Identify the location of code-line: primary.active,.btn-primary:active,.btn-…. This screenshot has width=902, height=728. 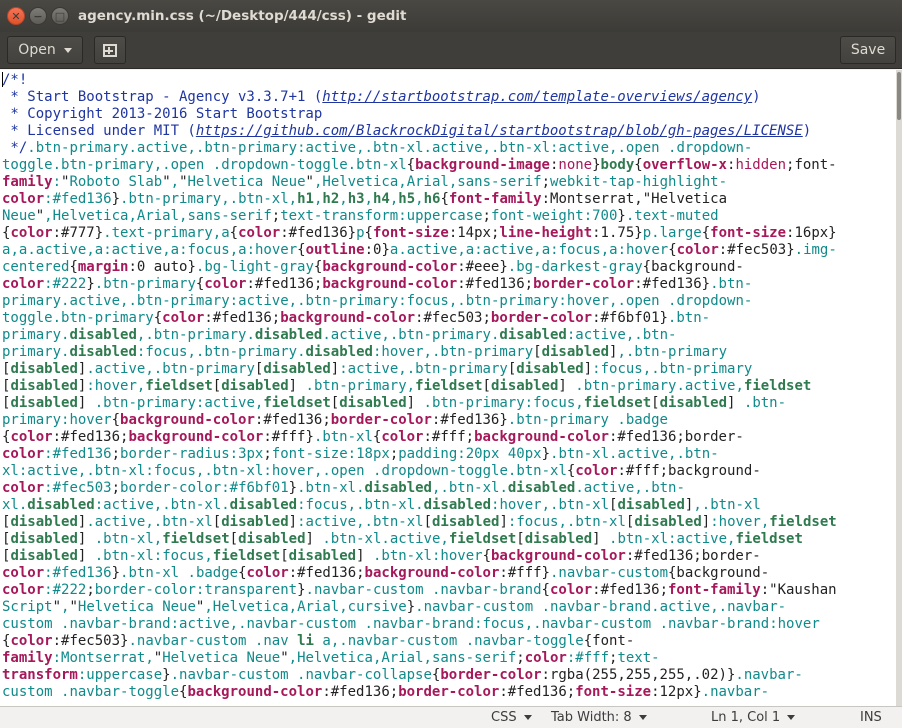
(377, 301).